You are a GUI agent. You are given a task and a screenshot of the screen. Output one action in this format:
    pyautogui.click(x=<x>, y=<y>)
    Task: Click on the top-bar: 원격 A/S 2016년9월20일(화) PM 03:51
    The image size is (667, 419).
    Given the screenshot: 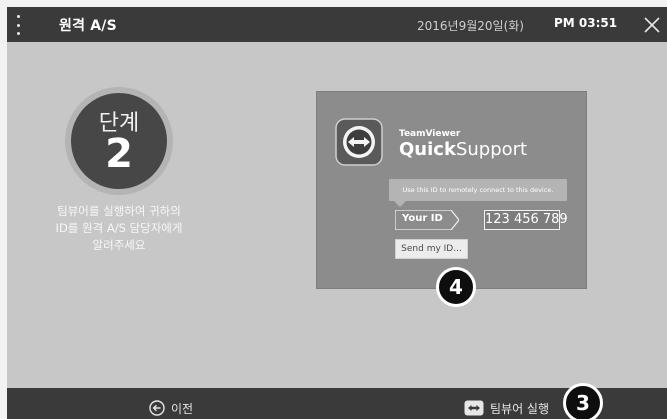 What is the action you would take?
    pyautogui.click(x=337, y=24)
    